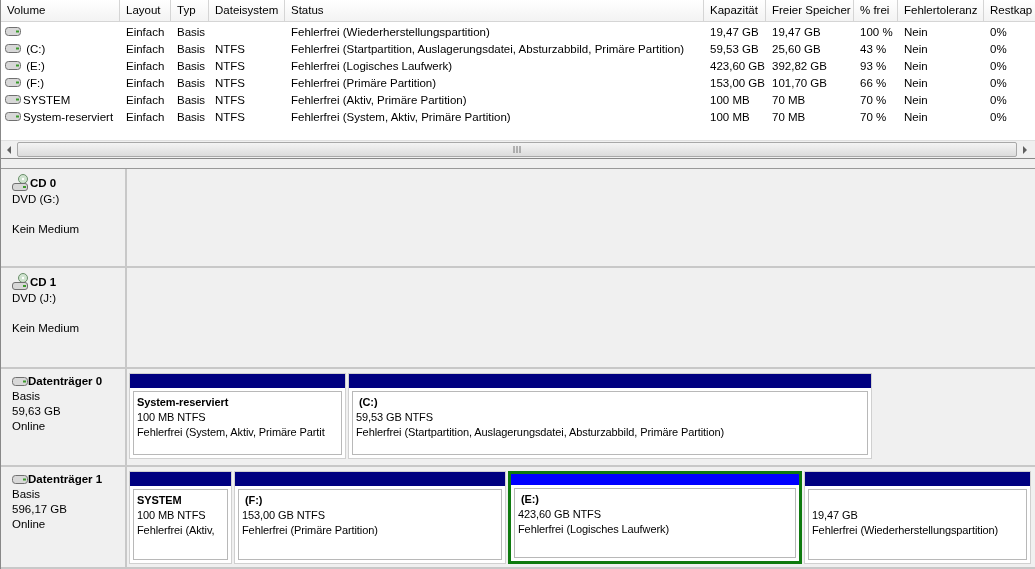 Image resolution: width=1035 pixels, height=569 pixels. What do you see at coordinates (43, 282) in the screenshot?
I see `disk-name: CD 1` at bounding box center [43, 282].